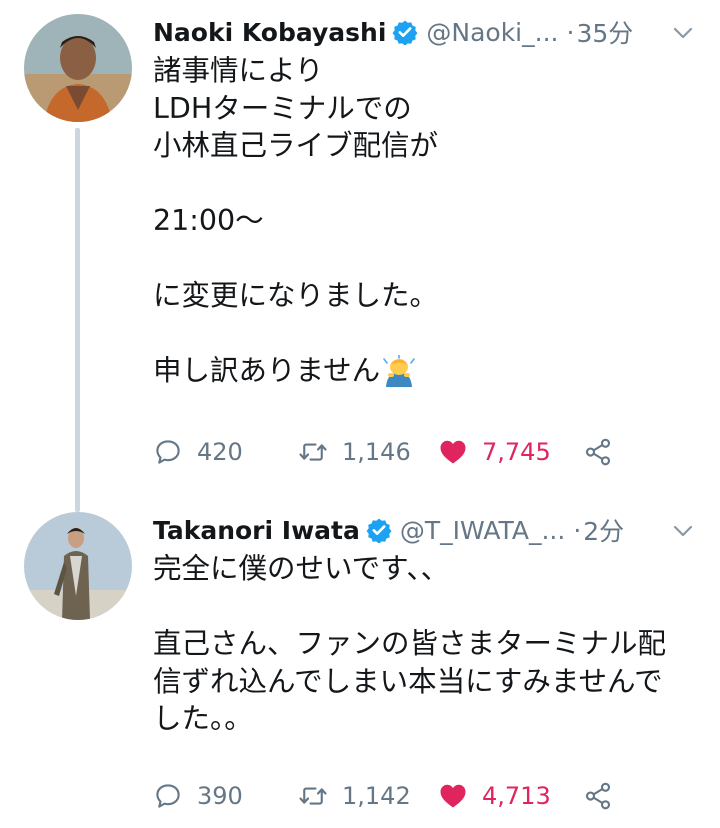 The image size is (720, 828). I want to click on tweet-header: Naoki Kobayashi @Naoki_... · 35分, so click(429, 32).